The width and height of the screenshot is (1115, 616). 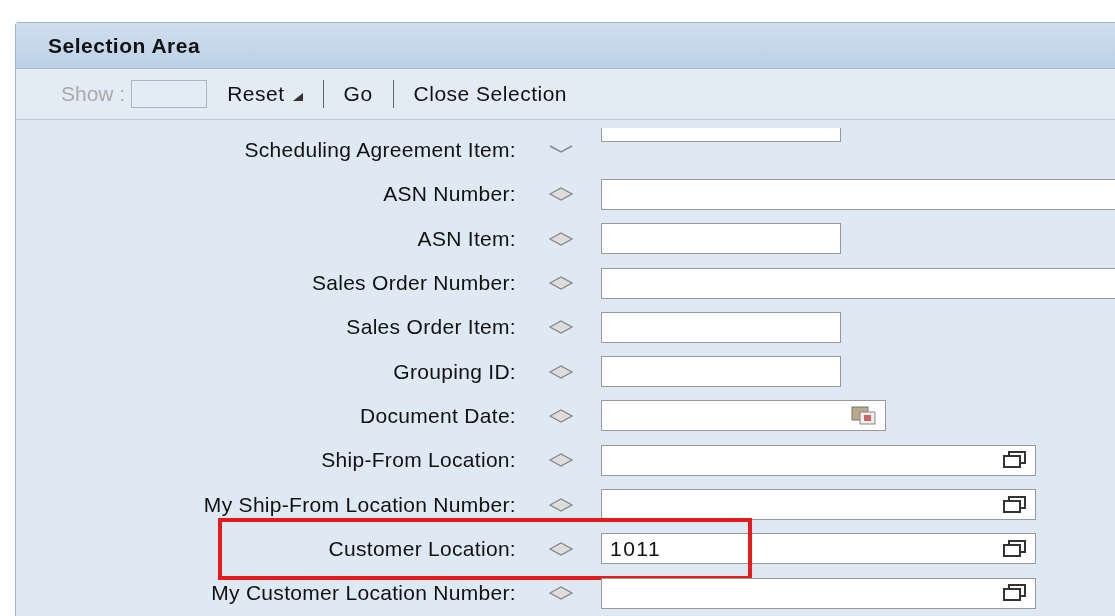 I want to click on field-label: Sales Order Number:, so click(x=413, y=283).